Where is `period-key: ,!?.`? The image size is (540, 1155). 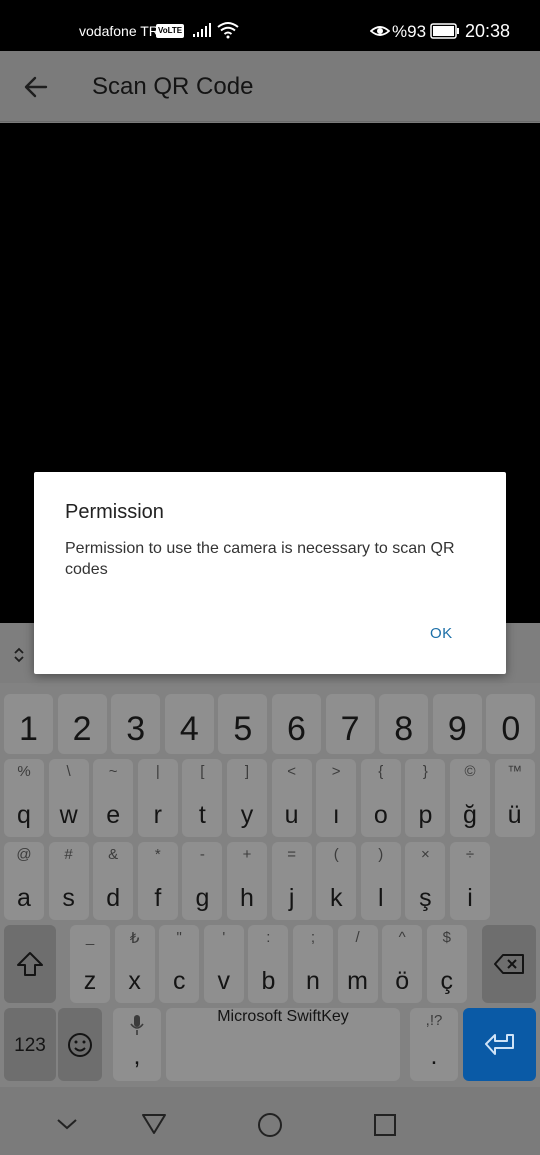
period-key: ,!?. is located at coordinates (434, 1044).